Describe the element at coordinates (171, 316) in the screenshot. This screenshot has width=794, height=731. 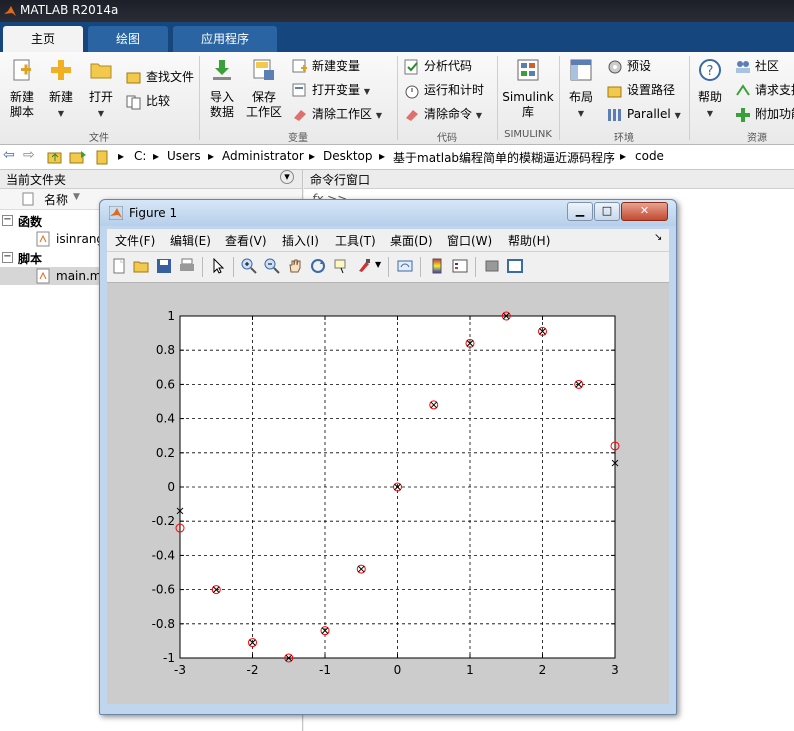
I see `y-tick-label: 1` at that location.